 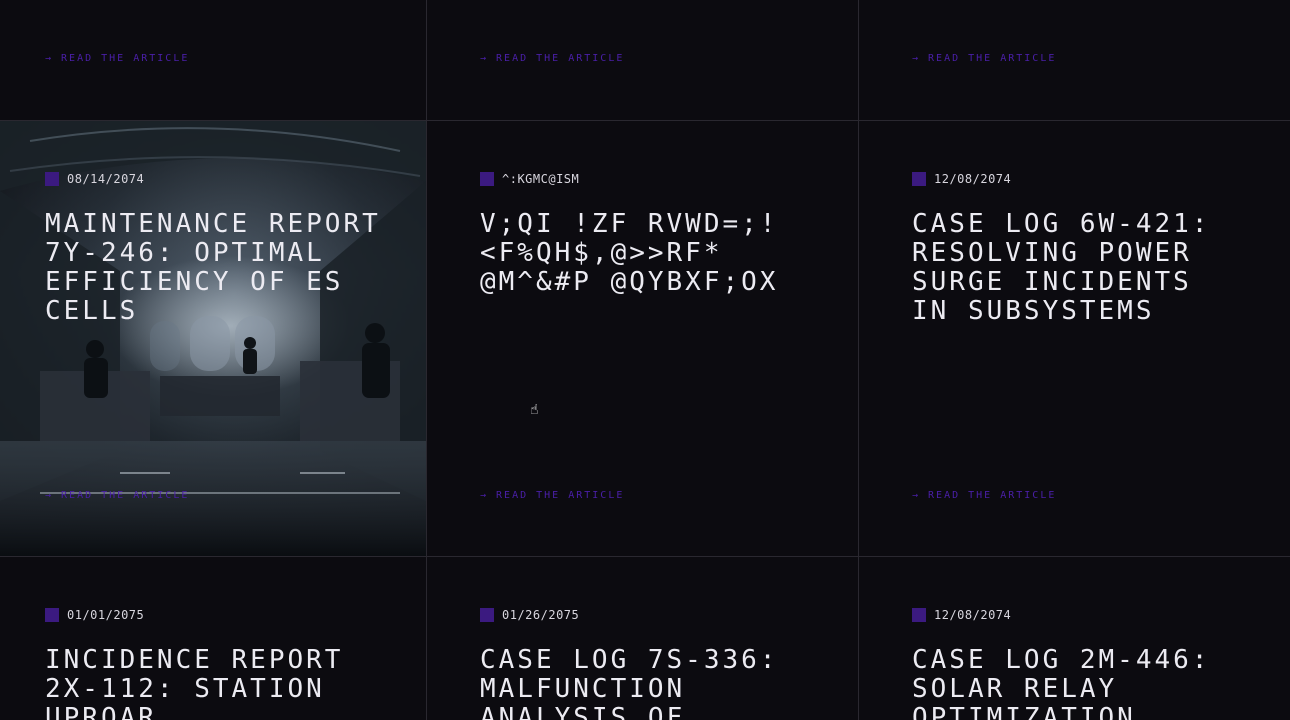 What do you see at coordinates (106, 615) in the screenshot?
I see `date-text: 01/01/2075` at bounding box center [106, 615].